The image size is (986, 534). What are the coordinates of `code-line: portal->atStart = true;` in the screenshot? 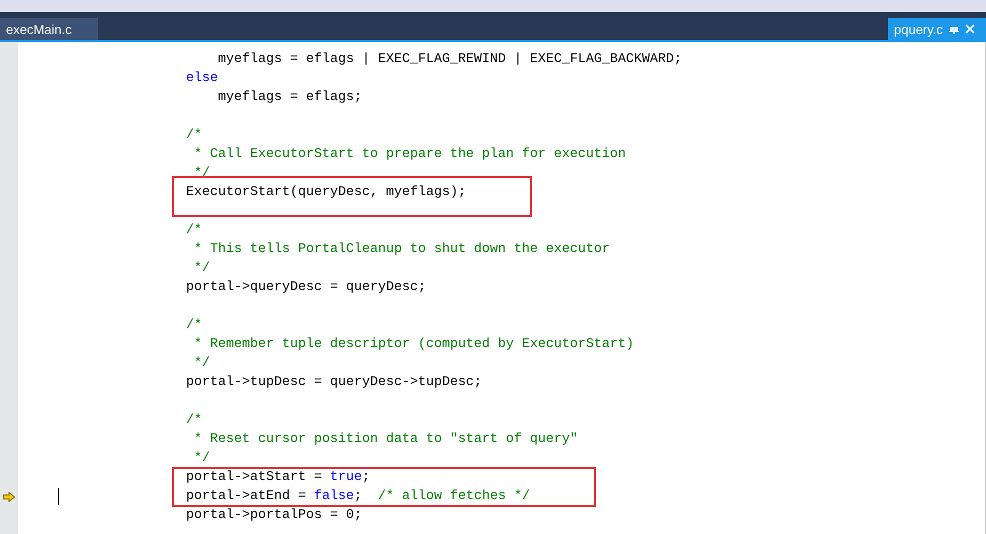 It's located at (278, 477).